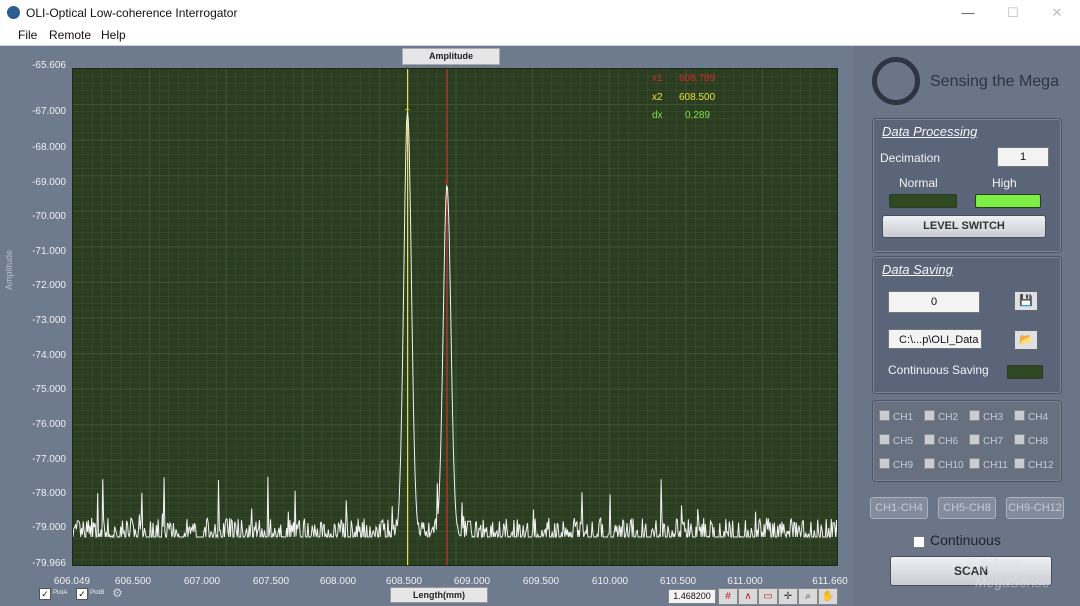  Describe the element at coordinates (1026, 340) in the screenshot. I see `folder-open-icon: 📂` at that location.